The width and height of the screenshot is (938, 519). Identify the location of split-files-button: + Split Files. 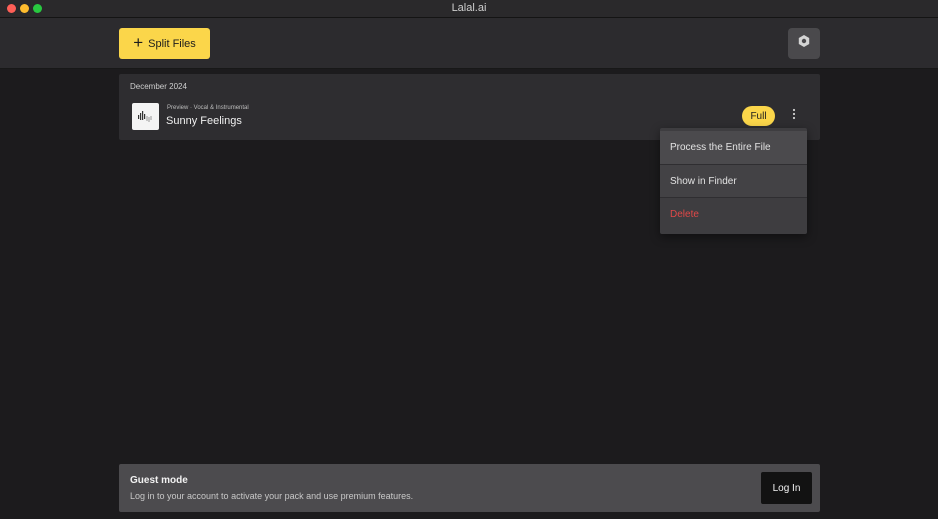
(164, 43).